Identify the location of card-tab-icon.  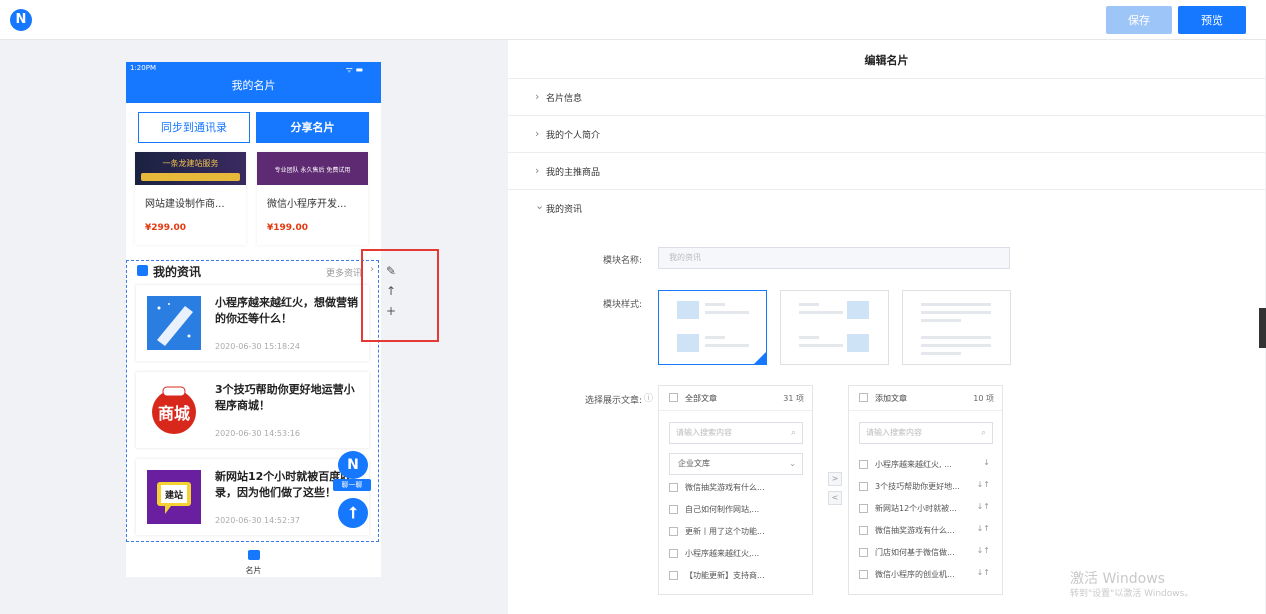
(254, 555).